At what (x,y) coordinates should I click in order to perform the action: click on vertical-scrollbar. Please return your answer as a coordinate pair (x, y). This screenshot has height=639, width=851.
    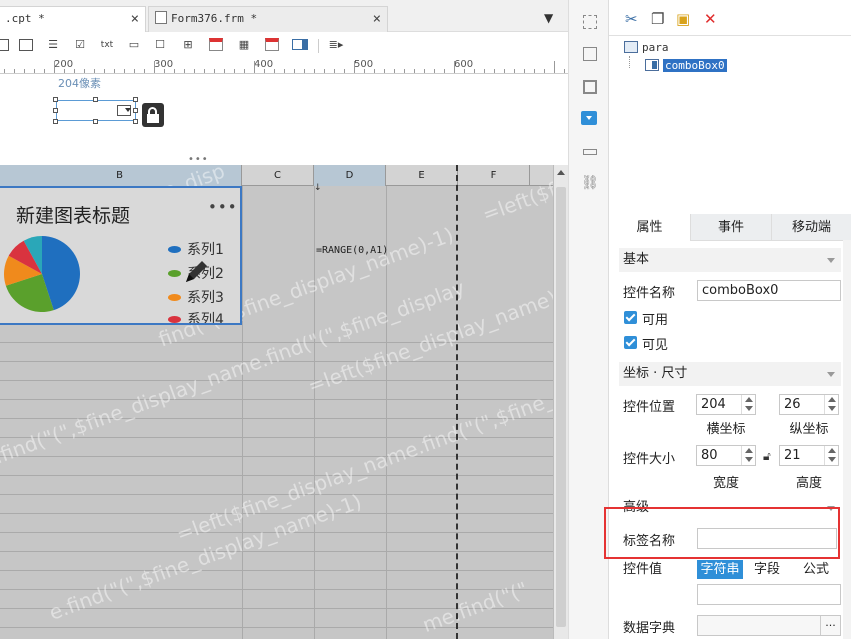
    Looking at the image, I should click on (560, 402).